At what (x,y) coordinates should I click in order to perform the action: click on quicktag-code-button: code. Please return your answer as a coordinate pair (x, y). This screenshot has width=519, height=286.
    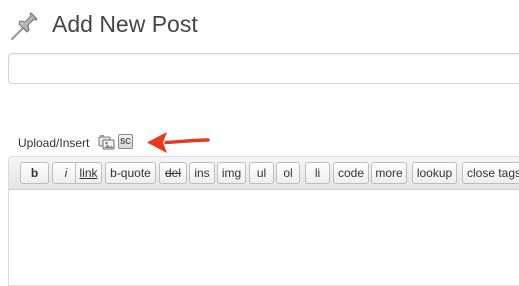
    Looking at the image, I should click on (351, 173).